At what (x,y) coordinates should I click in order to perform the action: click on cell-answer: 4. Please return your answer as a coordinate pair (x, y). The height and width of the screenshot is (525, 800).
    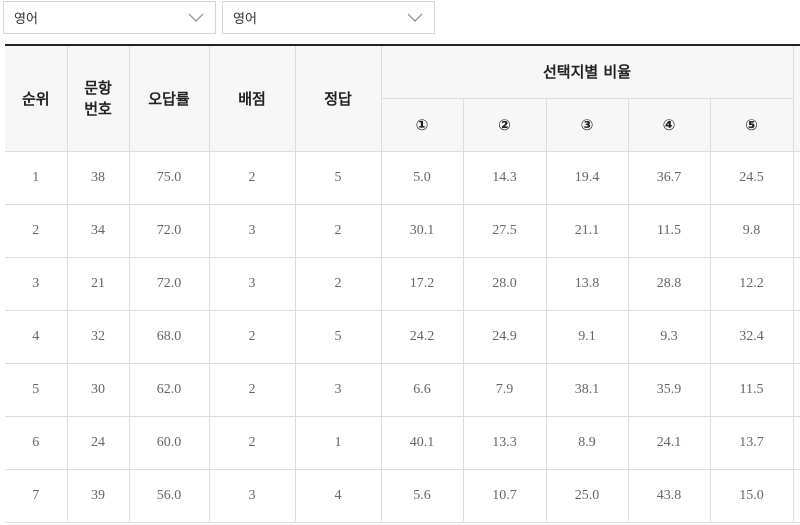
    Looking at the image, I should click on (338, 495).